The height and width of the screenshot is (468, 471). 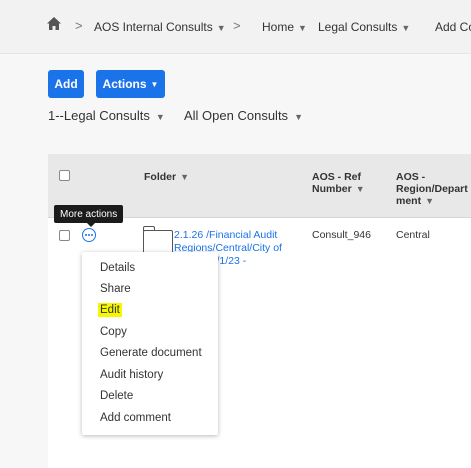 What do you see at coordinates (115, 289) in the screenshot?
I see `menu-item-share: Share` at bounding box center [115, 289].